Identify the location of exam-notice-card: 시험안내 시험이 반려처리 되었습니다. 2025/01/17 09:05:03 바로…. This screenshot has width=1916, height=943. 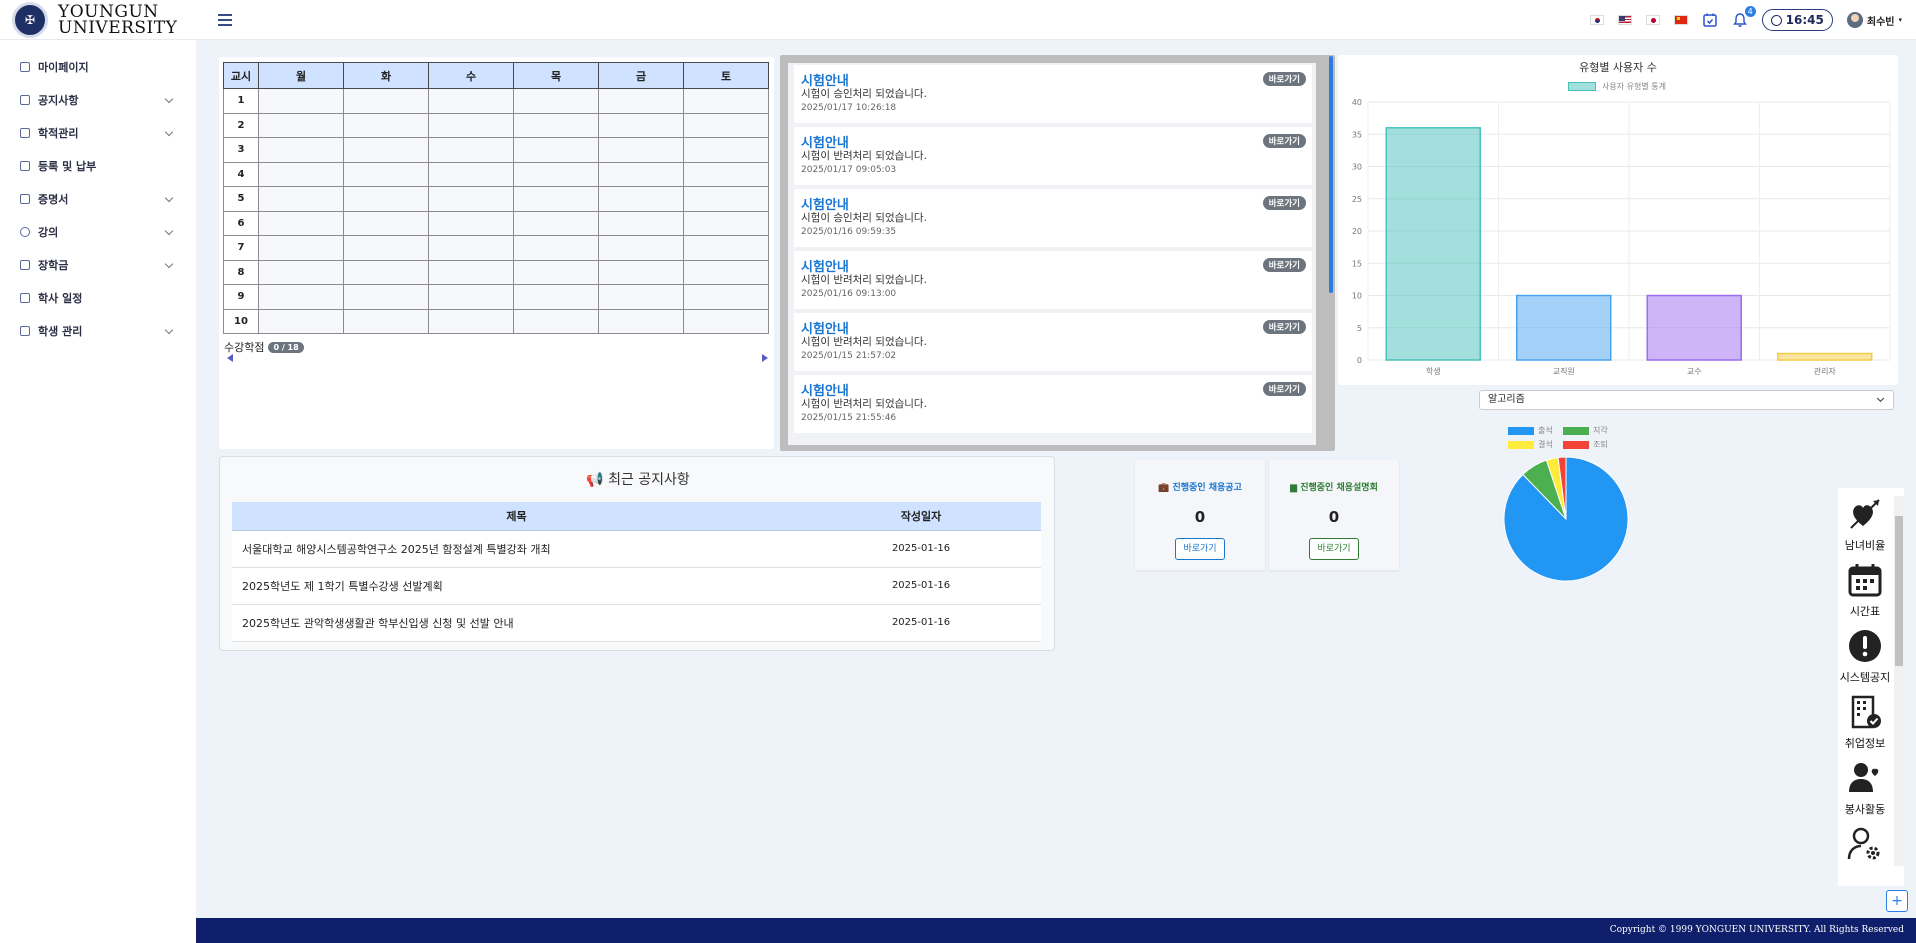
(1053, 156).